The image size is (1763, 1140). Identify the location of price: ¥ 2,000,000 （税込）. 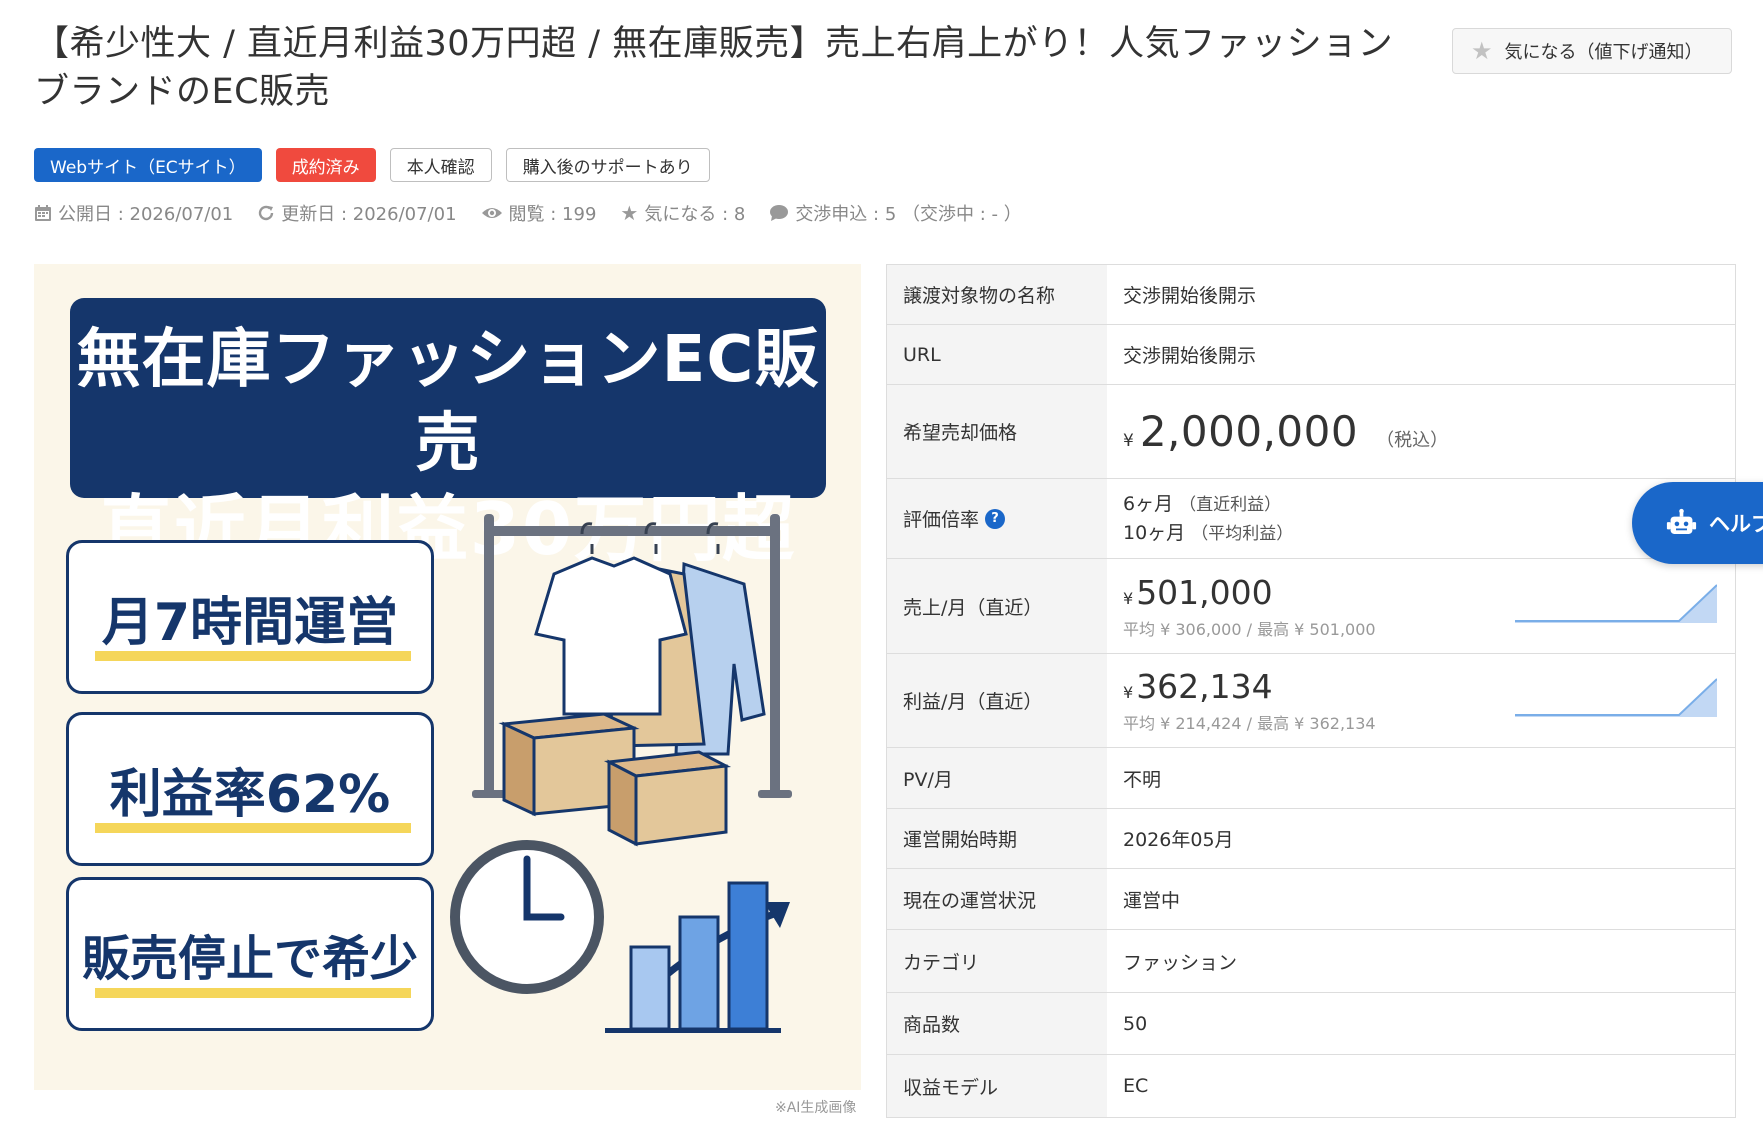
(1286, 431).